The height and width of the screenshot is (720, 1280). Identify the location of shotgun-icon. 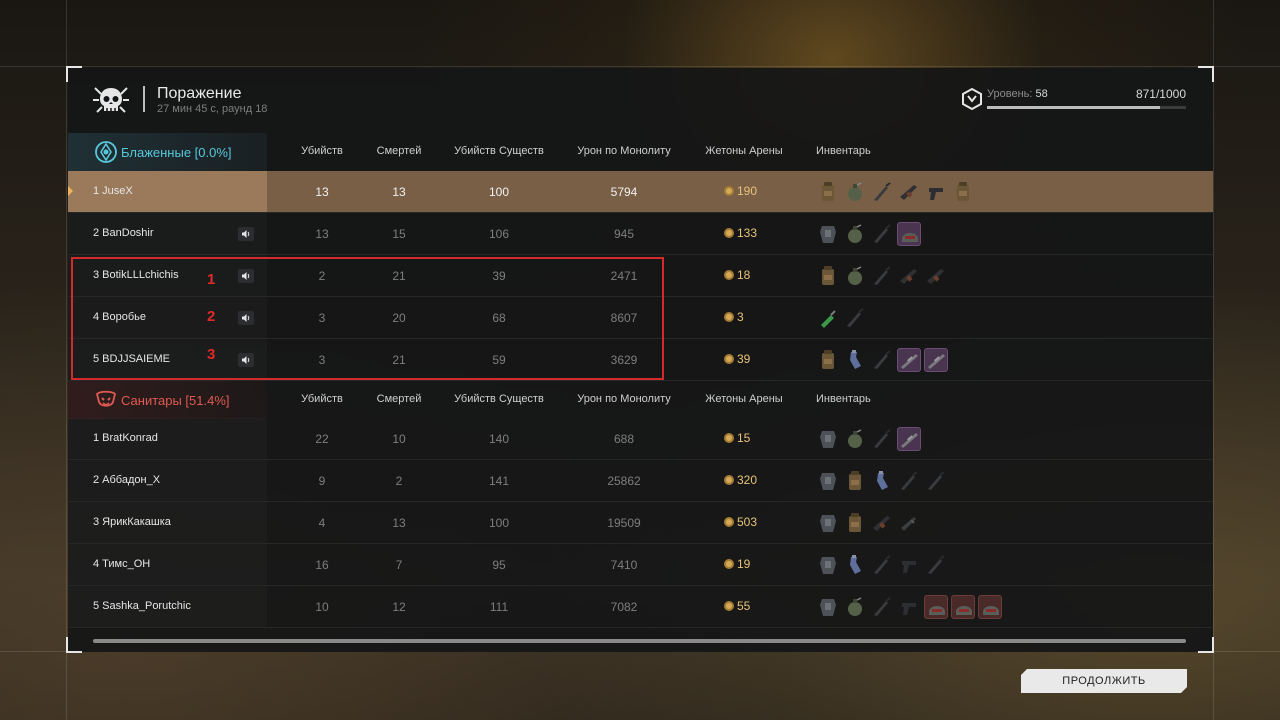
(909, 523).